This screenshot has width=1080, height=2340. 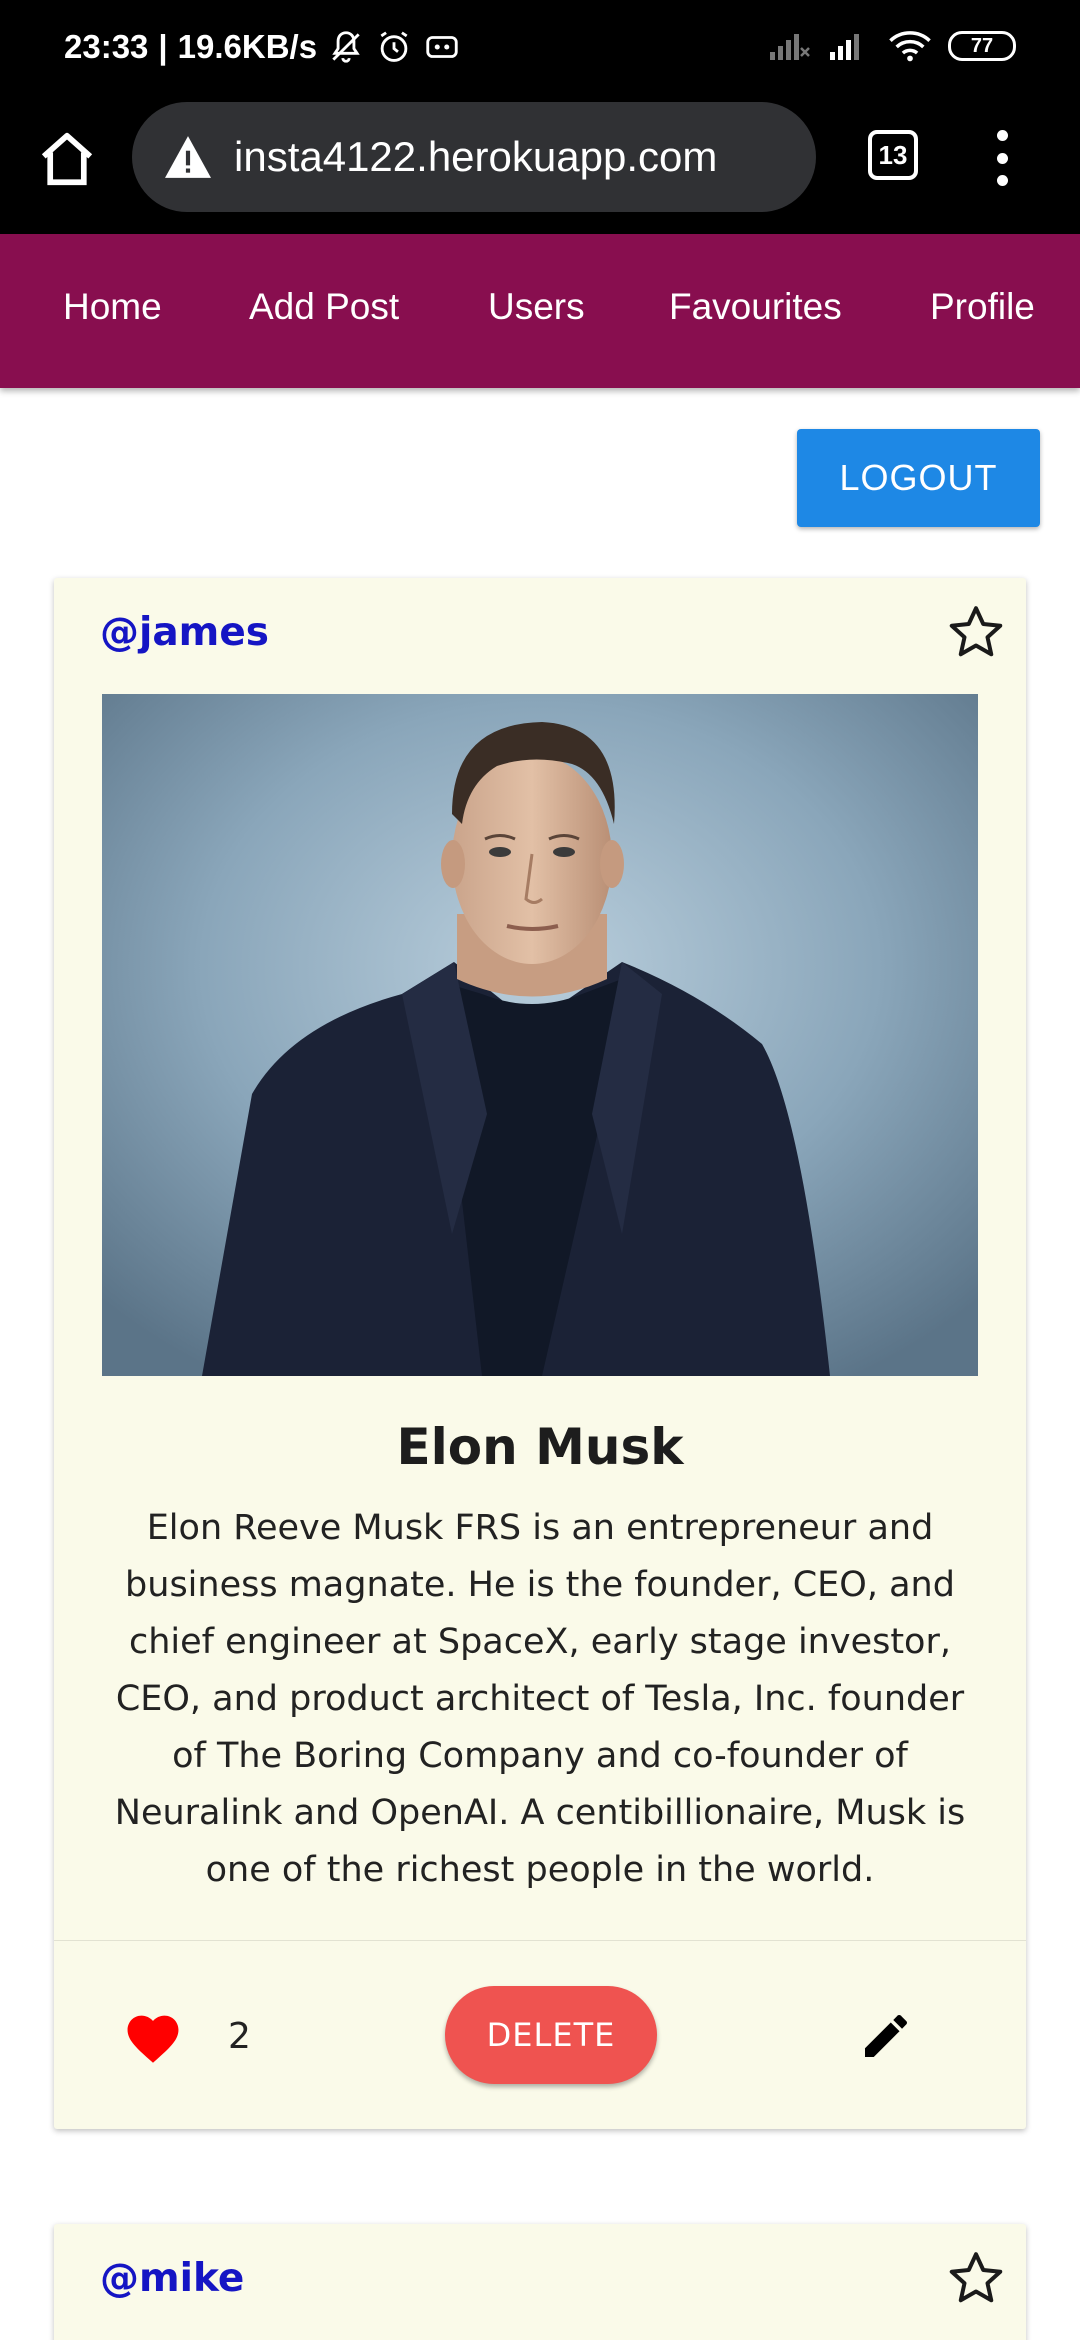 What do you see at coordinates (442, 47) in the screenshot?
I see `voicemail-icon` at bounding box center [442, 47].